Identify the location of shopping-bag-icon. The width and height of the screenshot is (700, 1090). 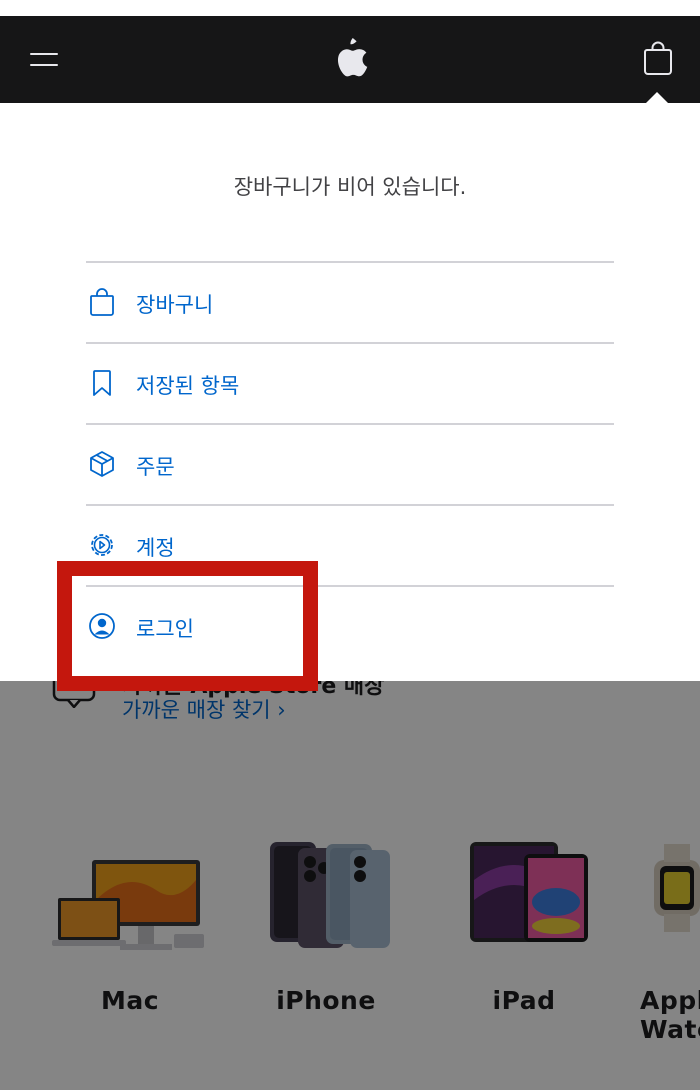
(658, 58).